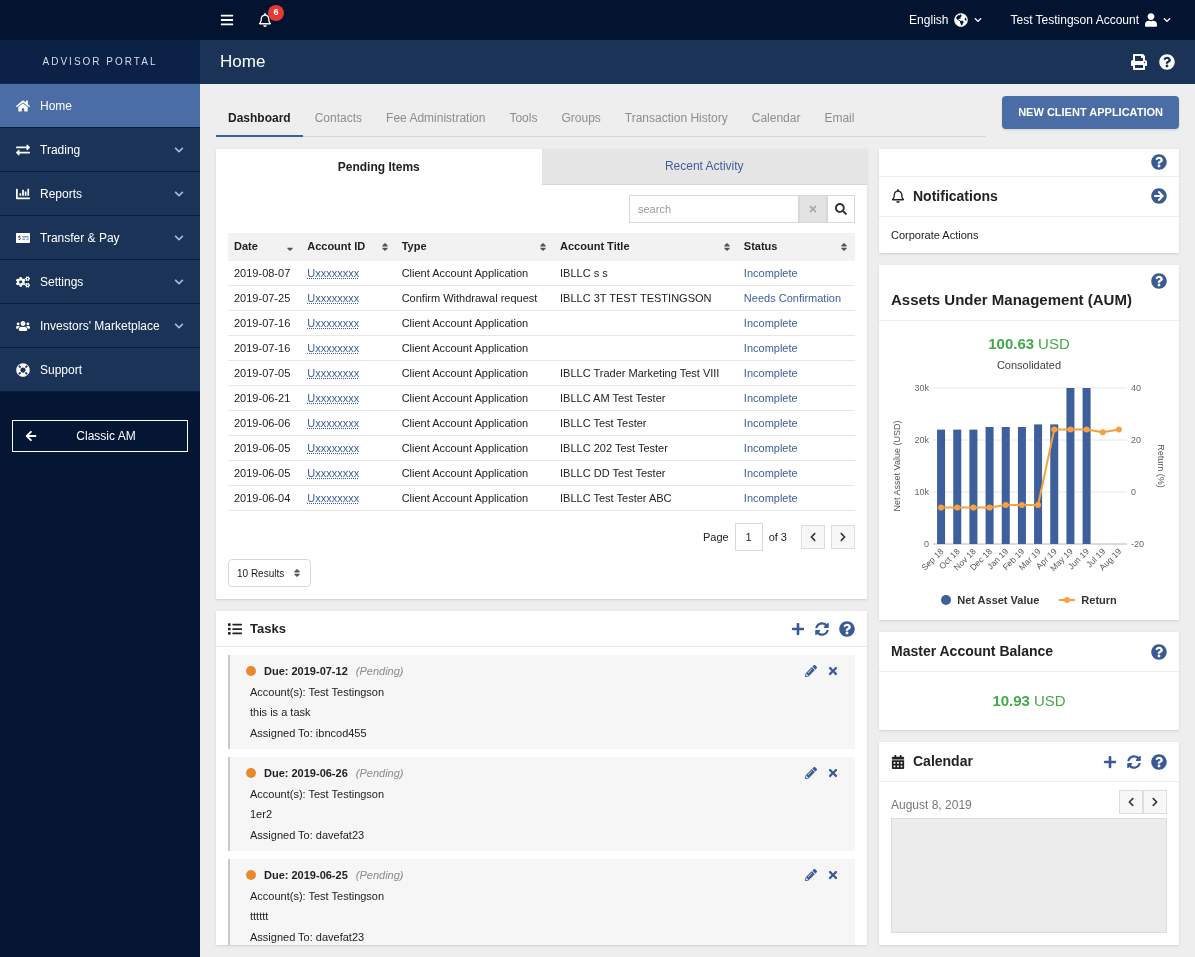 Image resolution: width=1195 pixels, height=957 pixels. What do you see at coordinates (704, 166) in the screenshot?
I see `card-tab: Recent Activity` at bounding box center [704, 166].